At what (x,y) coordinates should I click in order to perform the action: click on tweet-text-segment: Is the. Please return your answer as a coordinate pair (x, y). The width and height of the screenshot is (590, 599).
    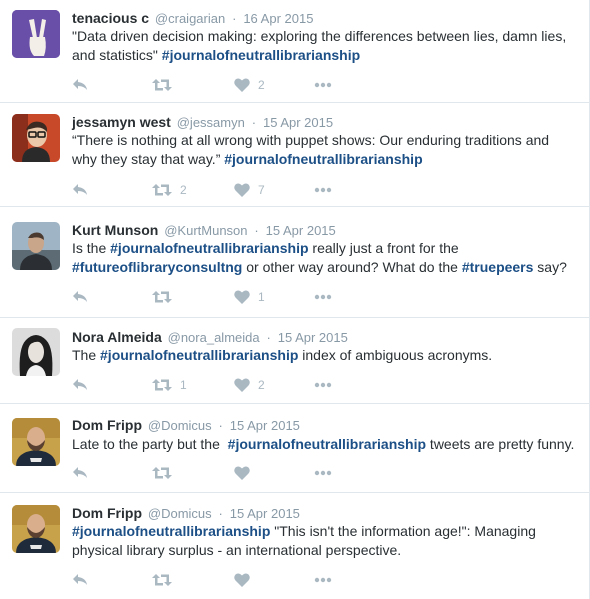
    Looking at the image, I should click on (91, 248).